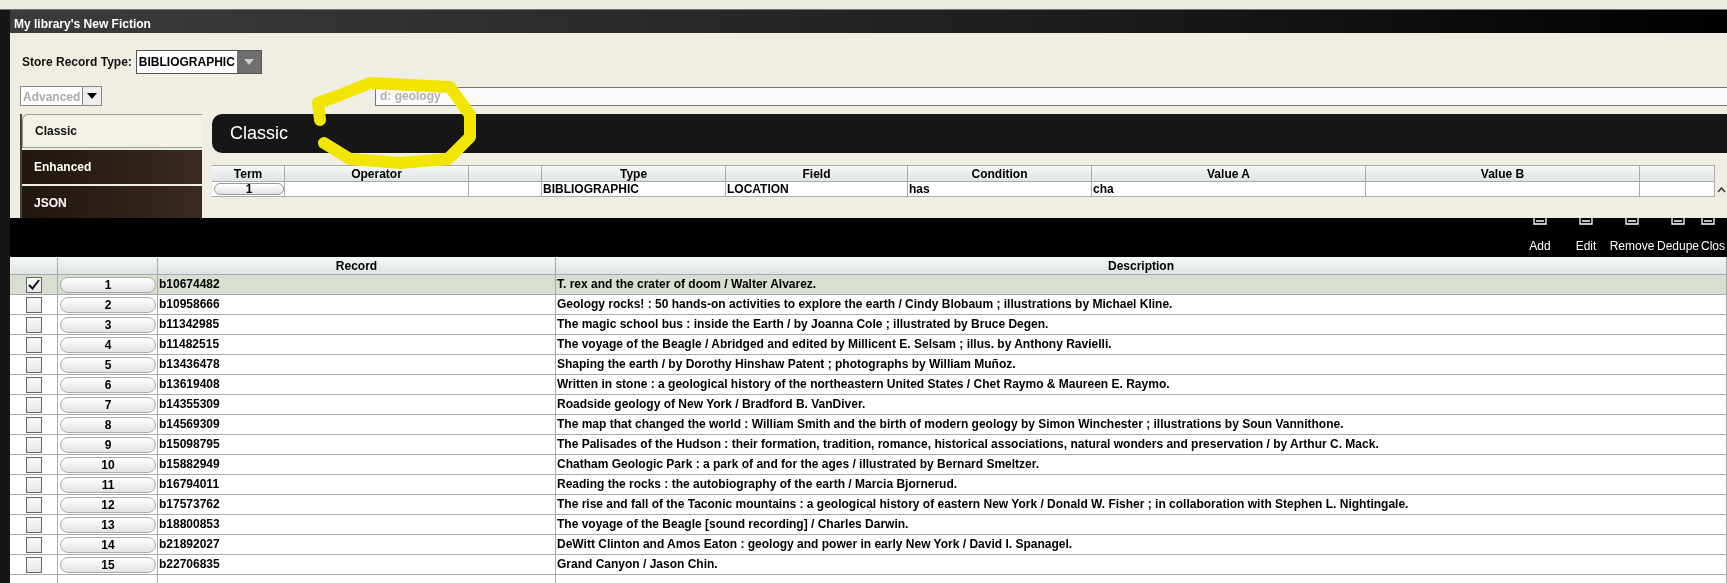 The width and height of the screenshot is (1727, 583). I want to click on table-cell: The voyage of the Beagle [sound recording] / Charles Darwin., so click(1141, 525).